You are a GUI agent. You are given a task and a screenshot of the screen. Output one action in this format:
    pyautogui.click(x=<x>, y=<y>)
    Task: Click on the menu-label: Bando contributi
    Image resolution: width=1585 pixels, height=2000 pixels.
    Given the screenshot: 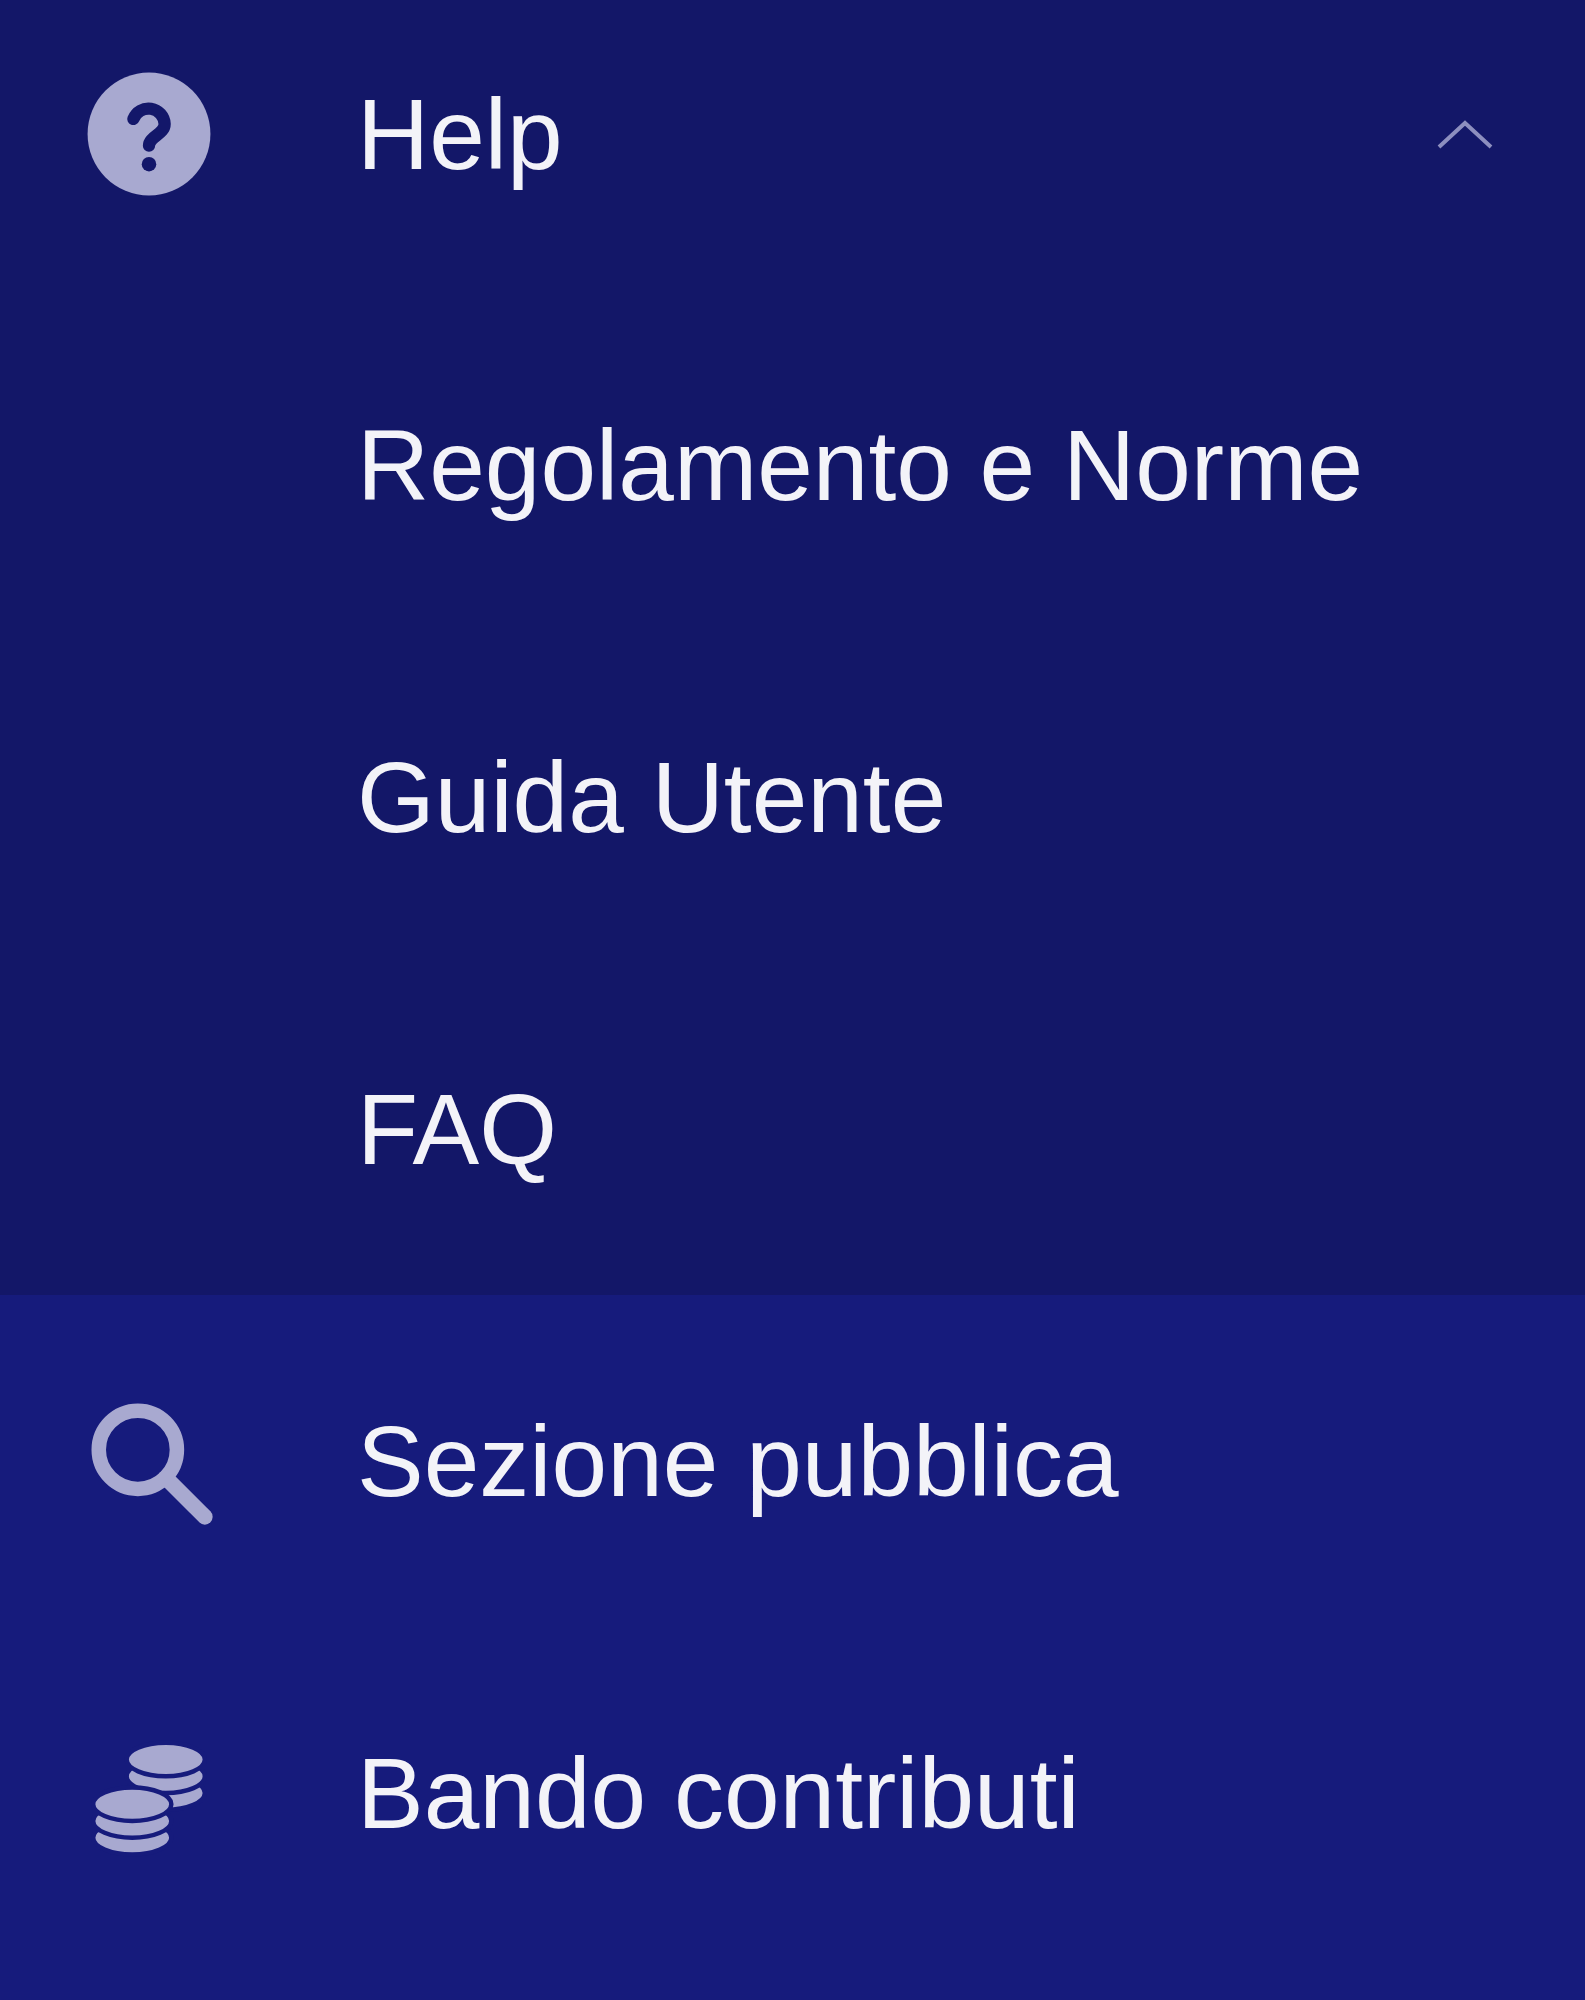 What is the action you would take?
    pyautogui.click(x=719, y=1793)
    